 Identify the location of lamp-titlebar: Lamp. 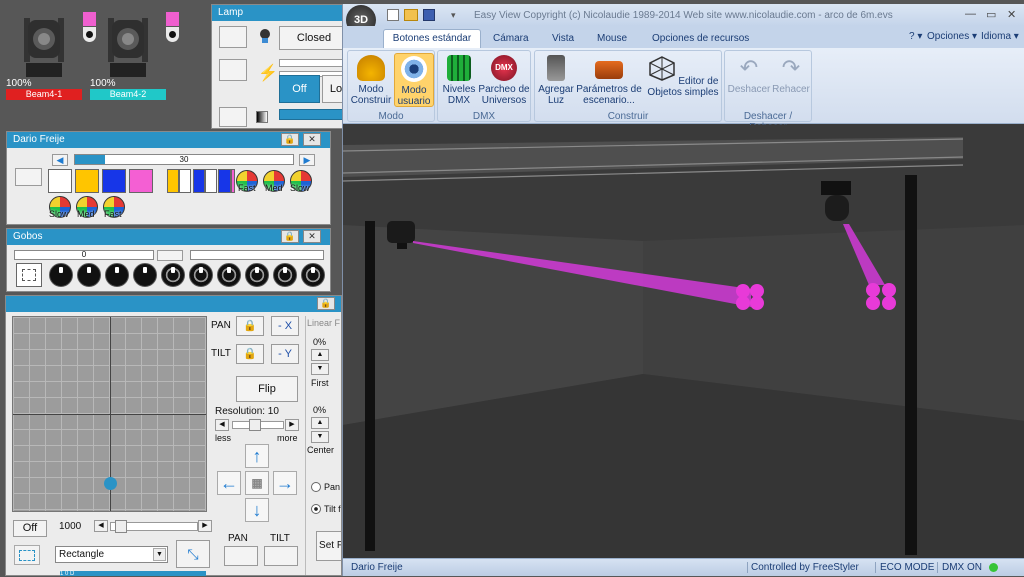
(278, 13).